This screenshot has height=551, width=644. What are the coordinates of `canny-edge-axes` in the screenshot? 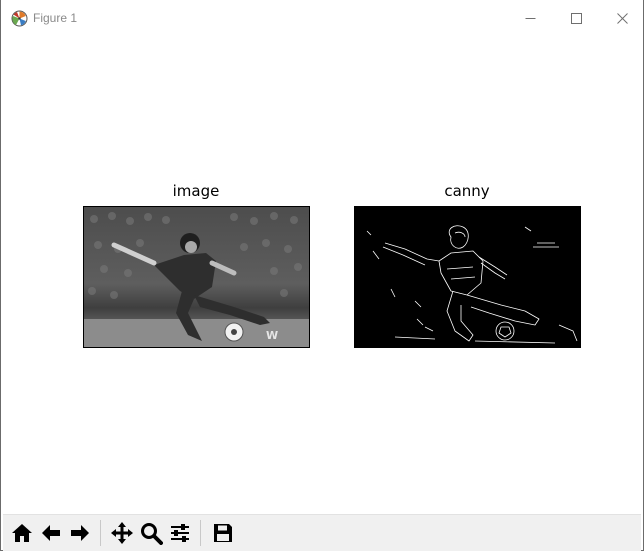 It's located at (467, 277).